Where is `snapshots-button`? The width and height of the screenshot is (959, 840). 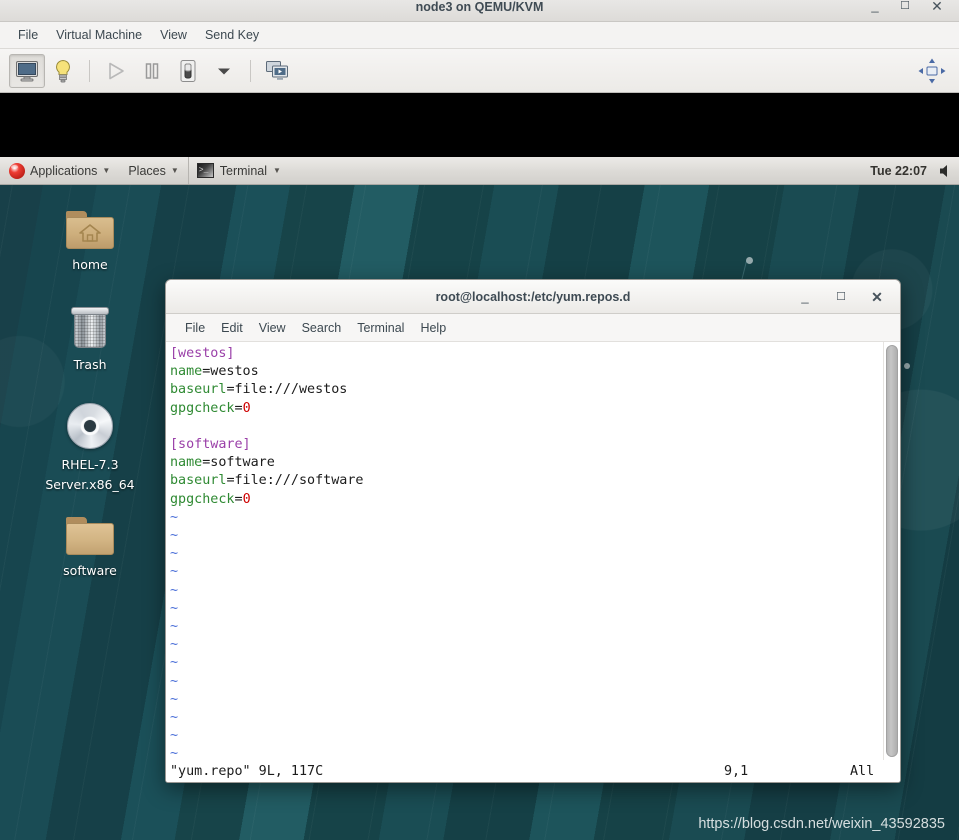
snapshots-button is located at coordinates (277, 71).